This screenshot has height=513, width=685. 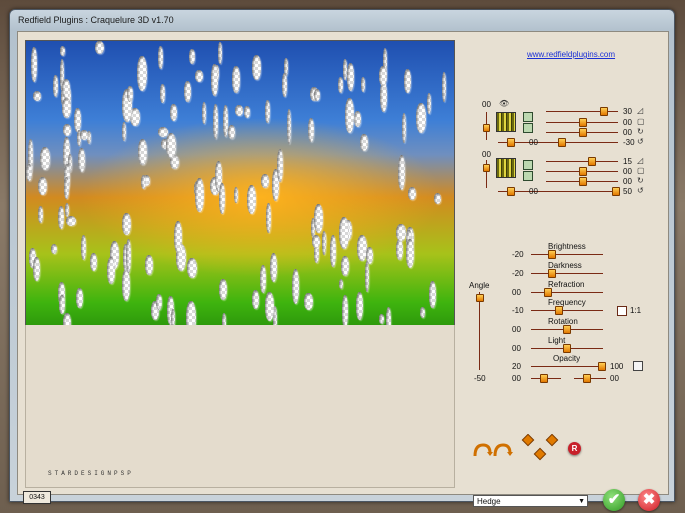 I want to click on light1-slider4-knob, so click(x=511, y=142).